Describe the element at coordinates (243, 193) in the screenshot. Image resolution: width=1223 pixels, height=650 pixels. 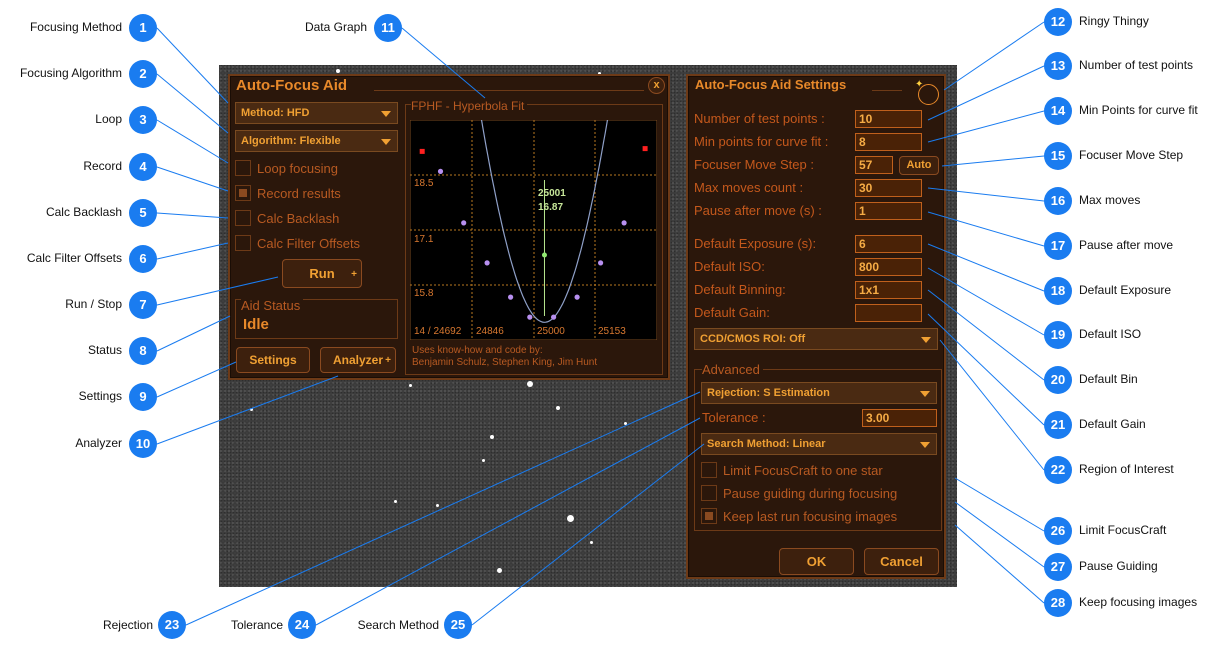
I see `record-results-checkbox` at that location.